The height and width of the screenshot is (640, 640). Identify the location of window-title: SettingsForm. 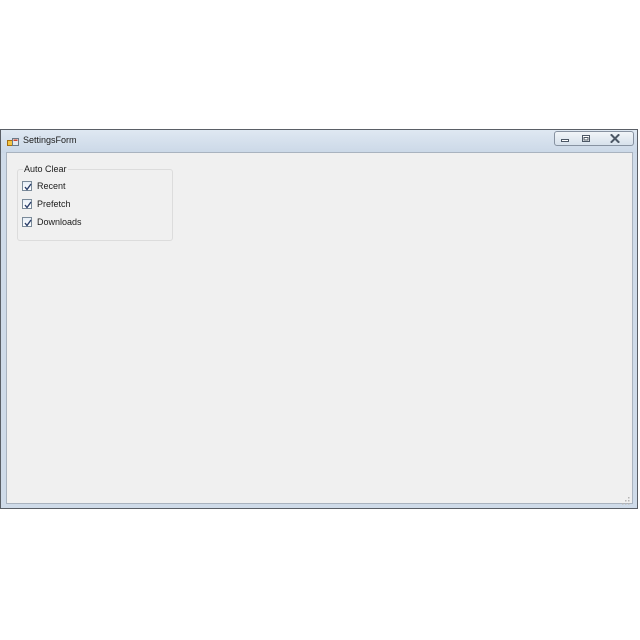
(50, 140).